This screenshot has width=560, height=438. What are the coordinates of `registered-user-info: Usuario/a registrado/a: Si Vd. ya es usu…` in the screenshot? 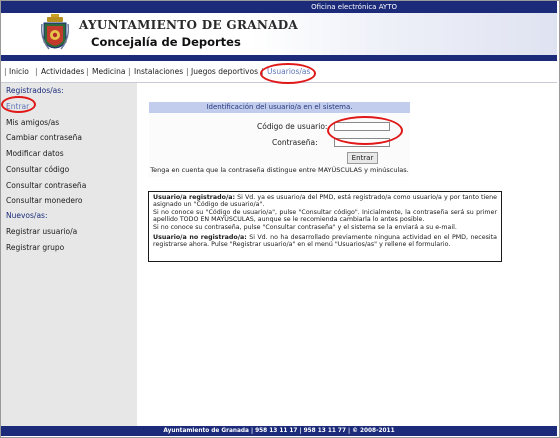 It's located at (325, 212).